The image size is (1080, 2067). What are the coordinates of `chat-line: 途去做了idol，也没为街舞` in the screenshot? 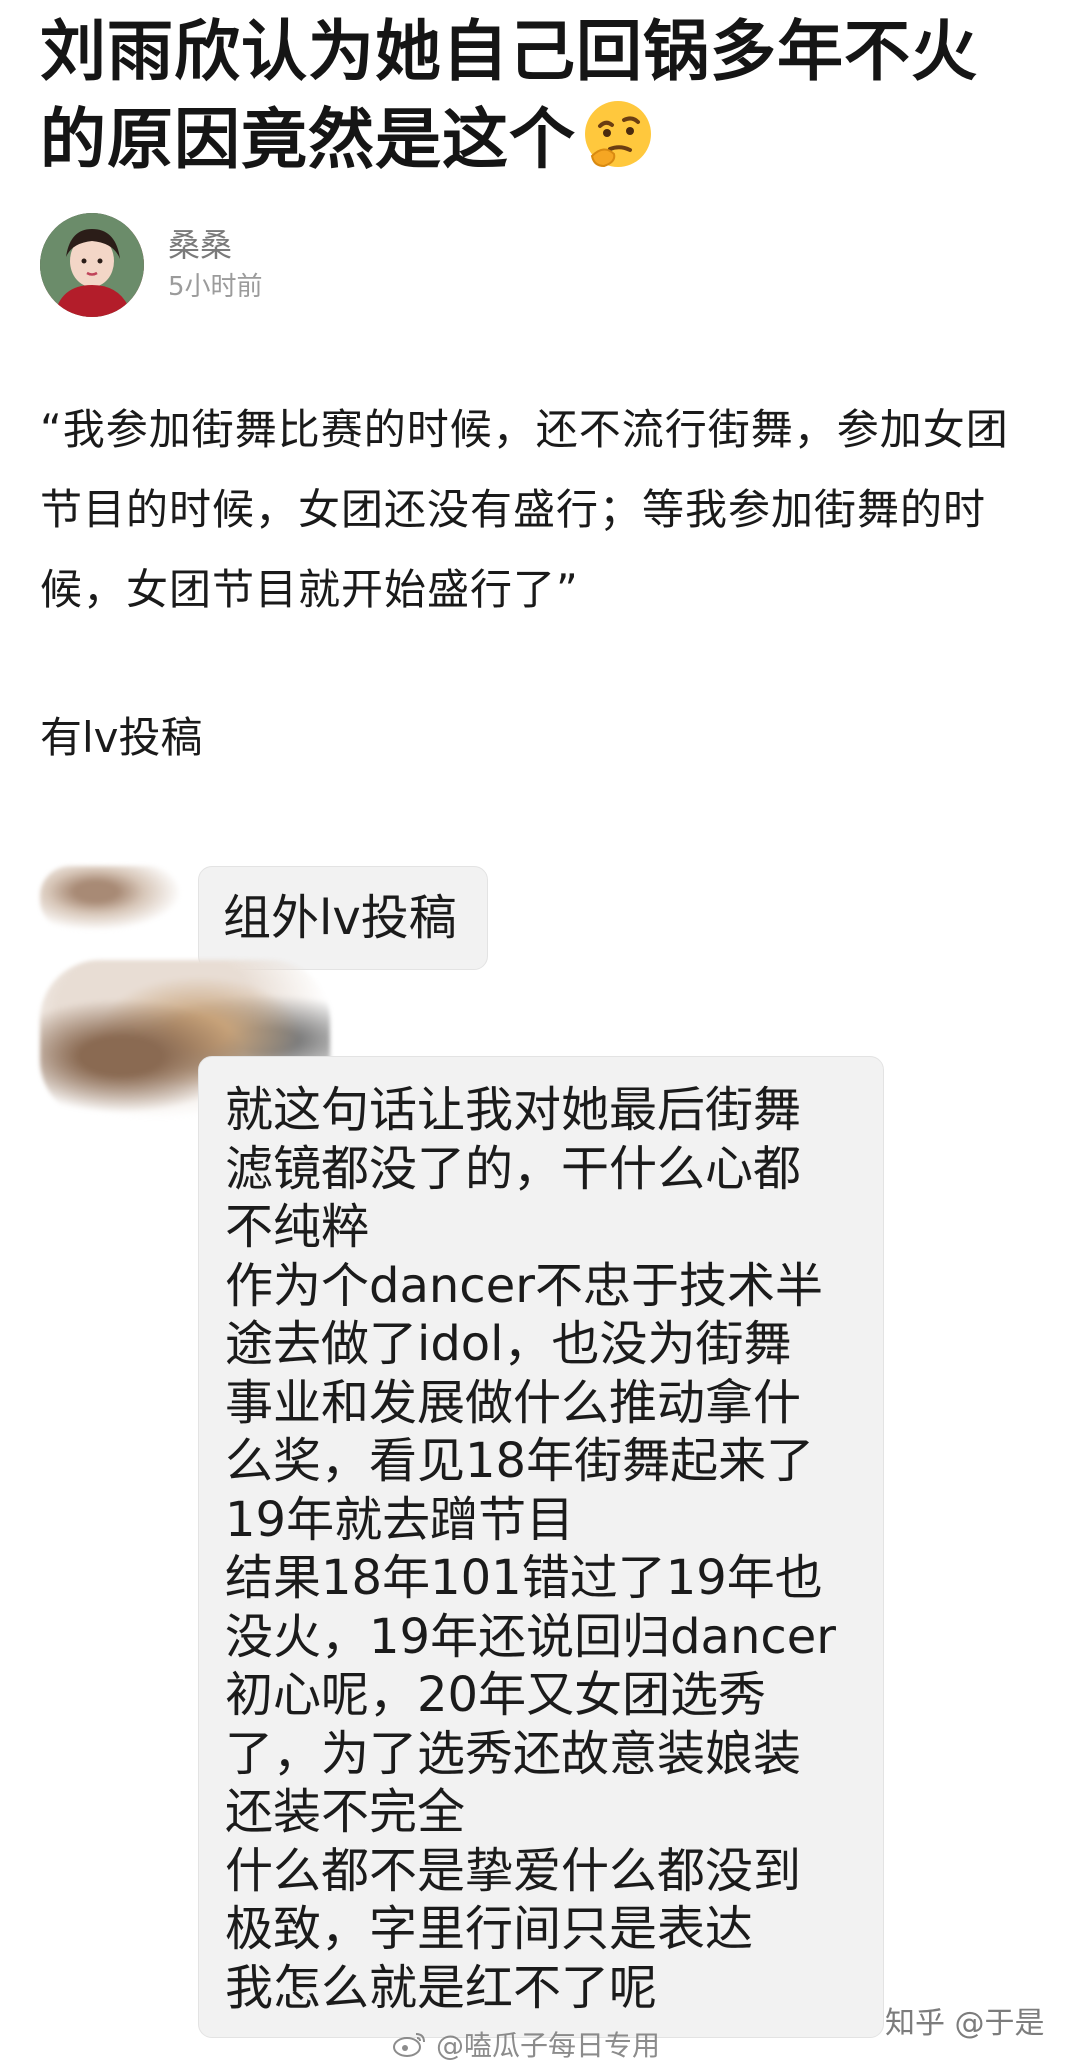 It's located at (508, 1344).